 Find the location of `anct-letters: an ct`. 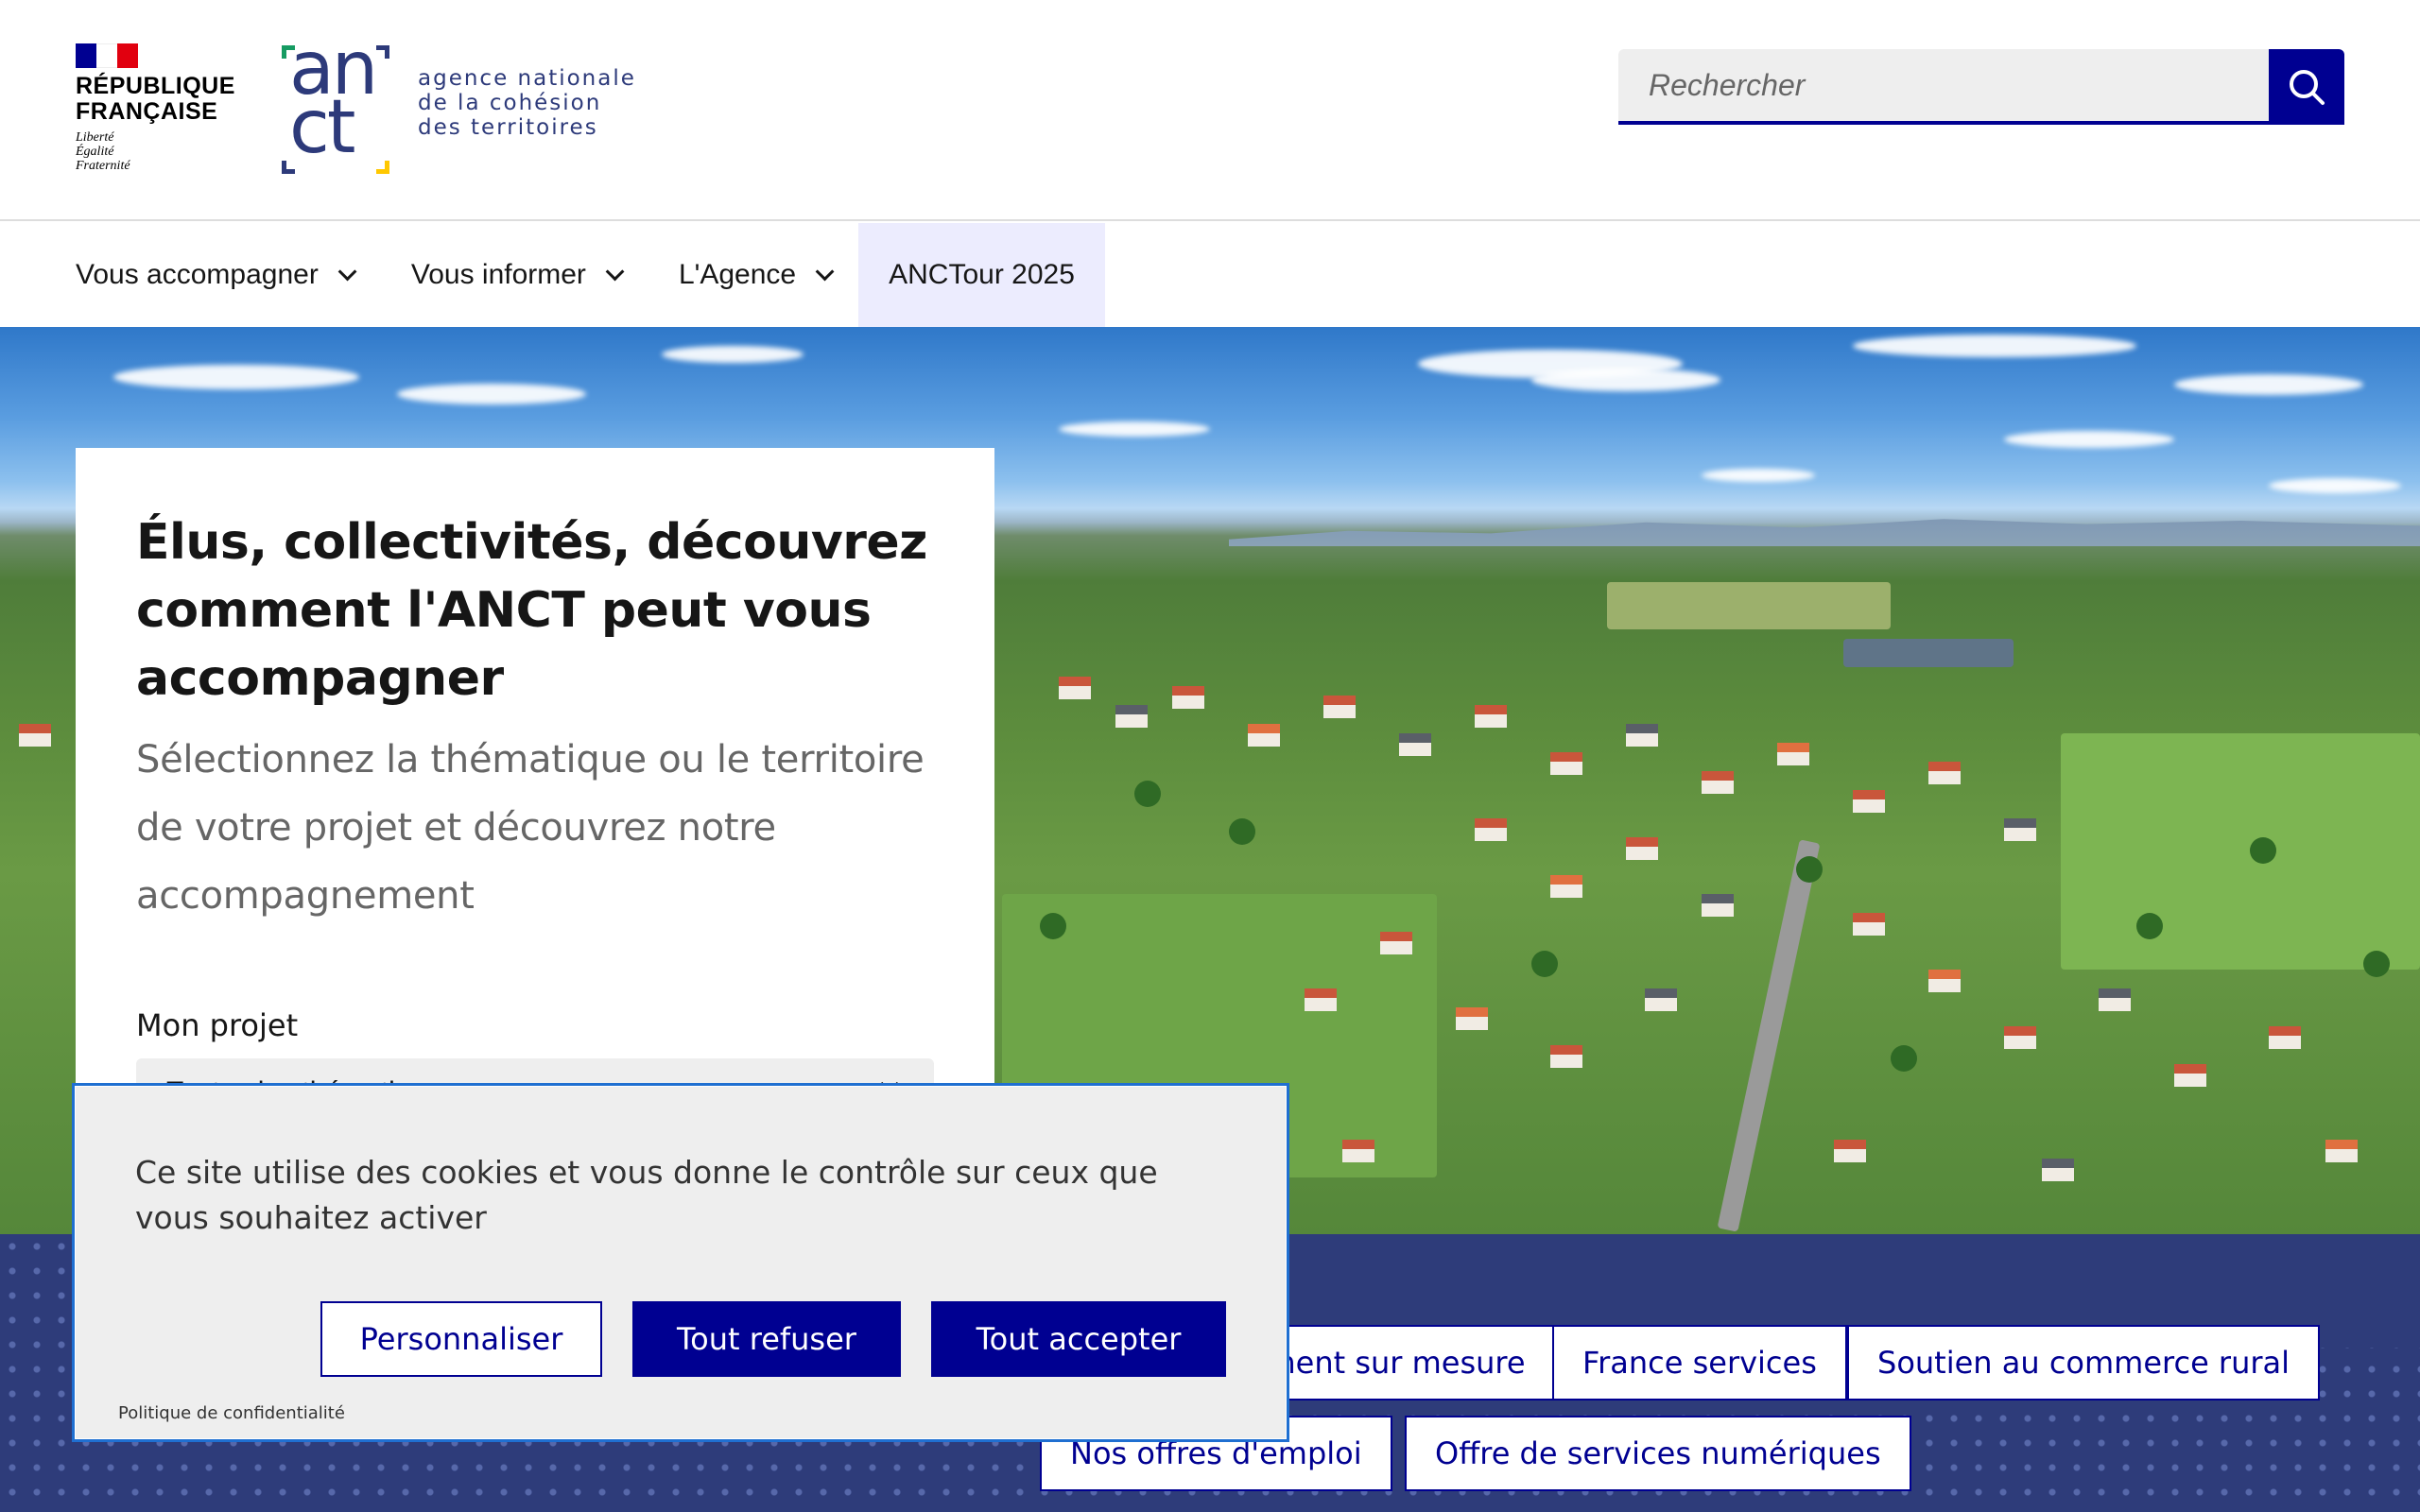

anct-letters: an ct is located at coordinates (334, 98).